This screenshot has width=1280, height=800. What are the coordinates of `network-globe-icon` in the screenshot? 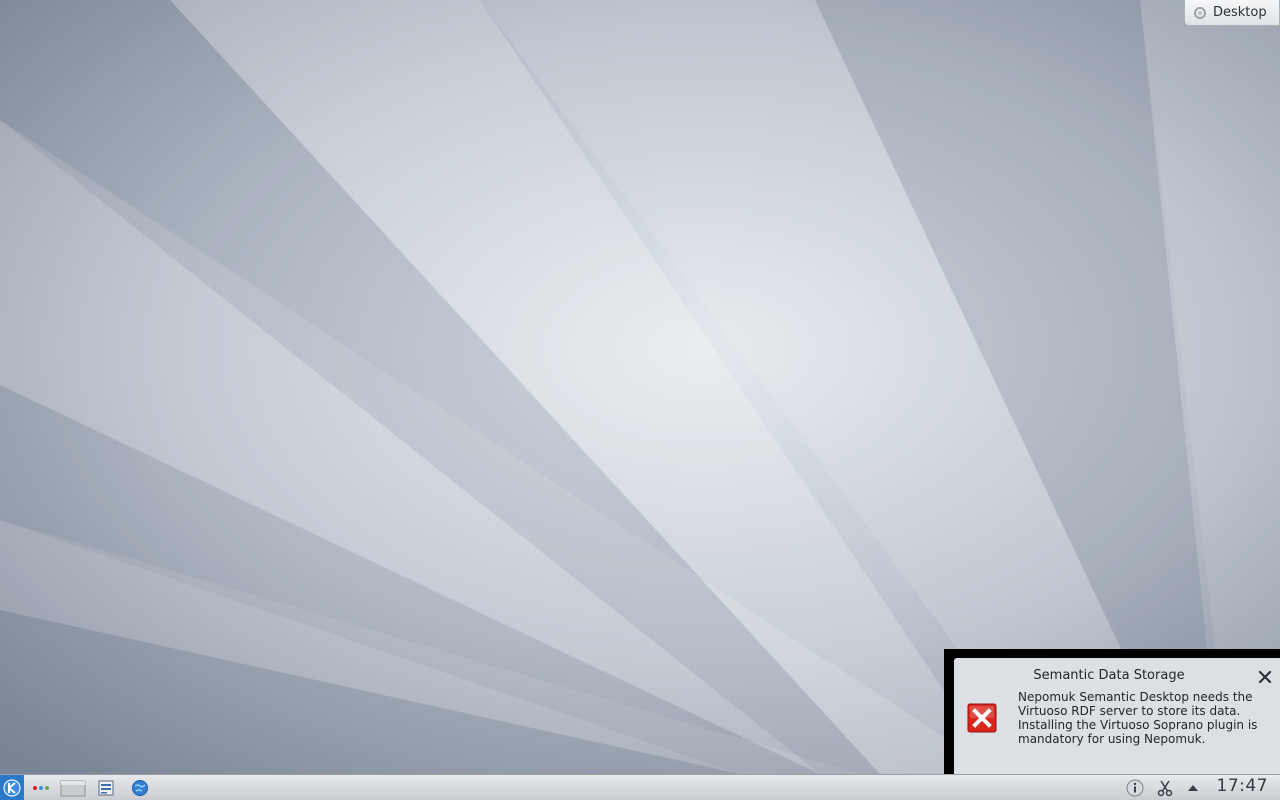 It's located at (140, 788).